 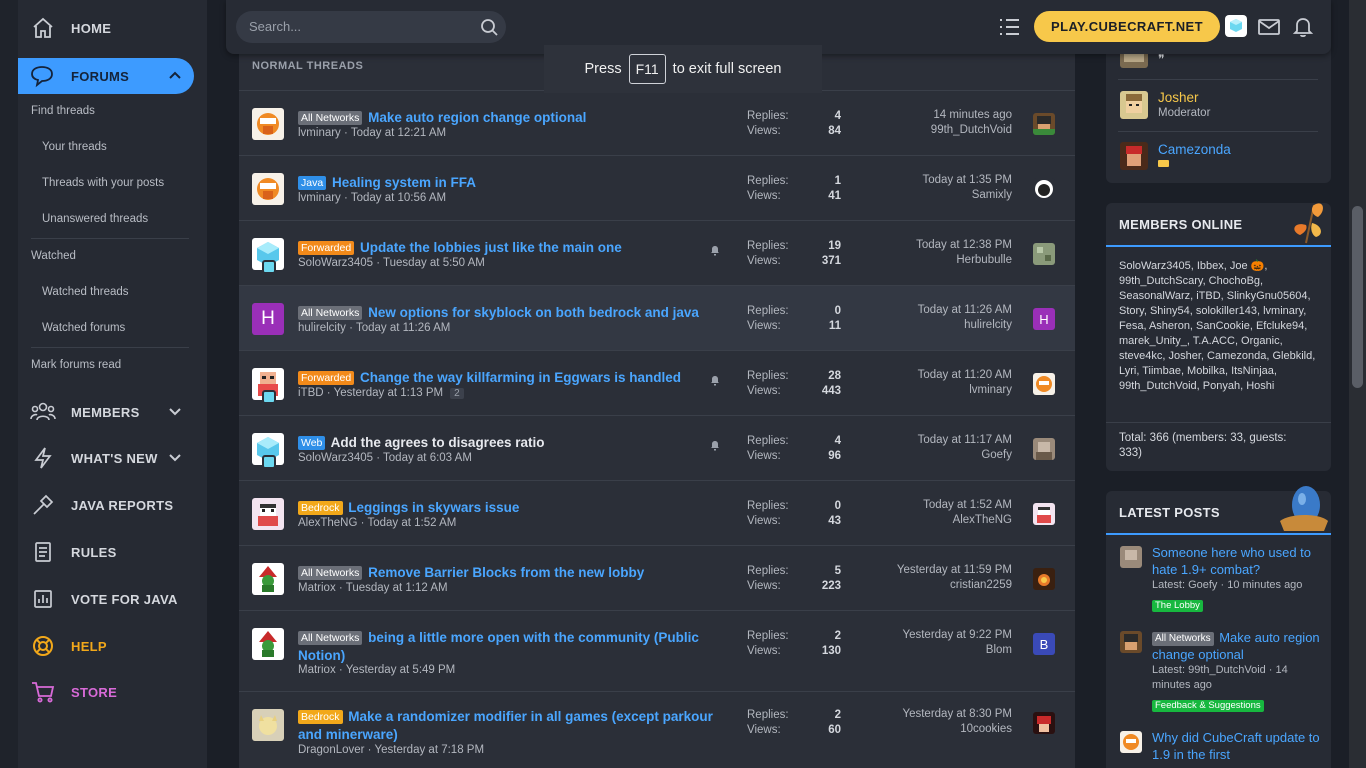 What do you see at coordinates (106, 599) in the screenshot?
I see `nav-vote: VOTE FOR JAVA` at bounding box center [106, 599].